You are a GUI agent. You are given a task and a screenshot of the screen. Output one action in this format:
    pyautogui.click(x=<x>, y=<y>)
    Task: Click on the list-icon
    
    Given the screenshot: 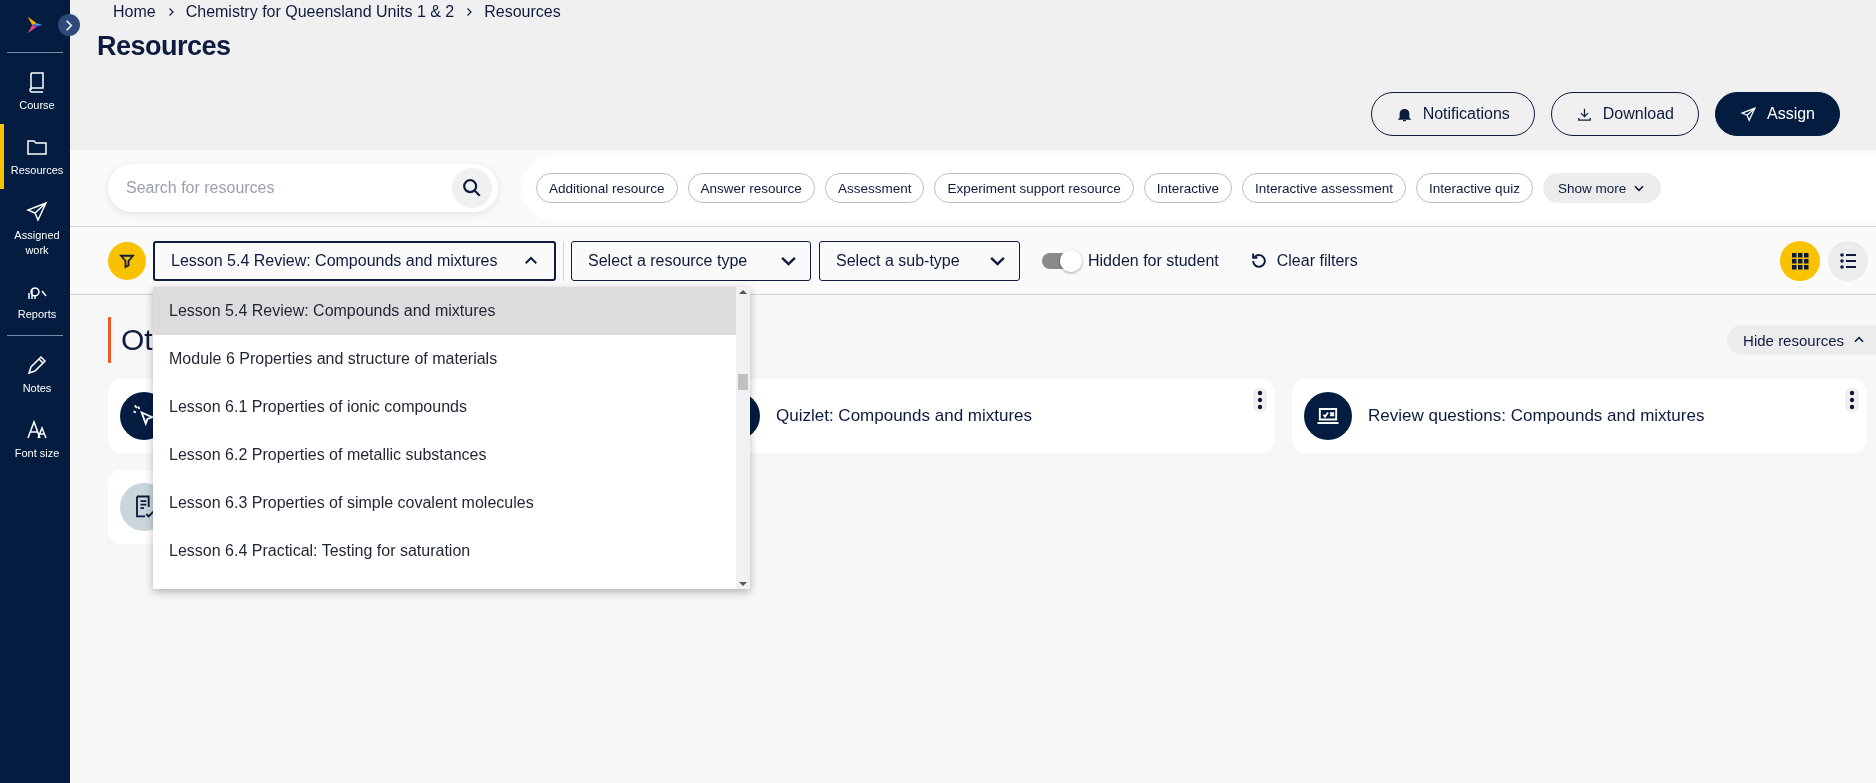 What is the action you would take?
    pyautogui.click(x=1848, y=260)
    